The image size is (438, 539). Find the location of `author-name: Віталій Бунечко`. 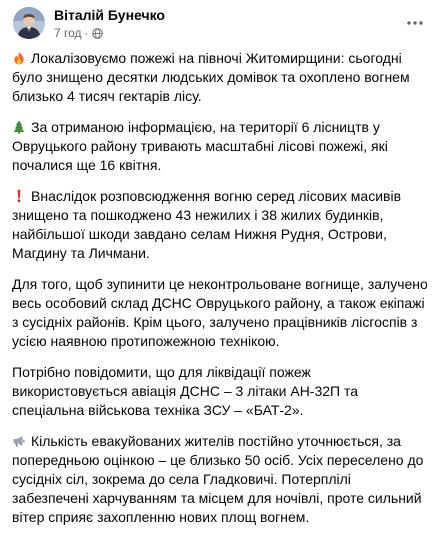

author-name: Віталій Бунечко is located at coordinates (109, 15).